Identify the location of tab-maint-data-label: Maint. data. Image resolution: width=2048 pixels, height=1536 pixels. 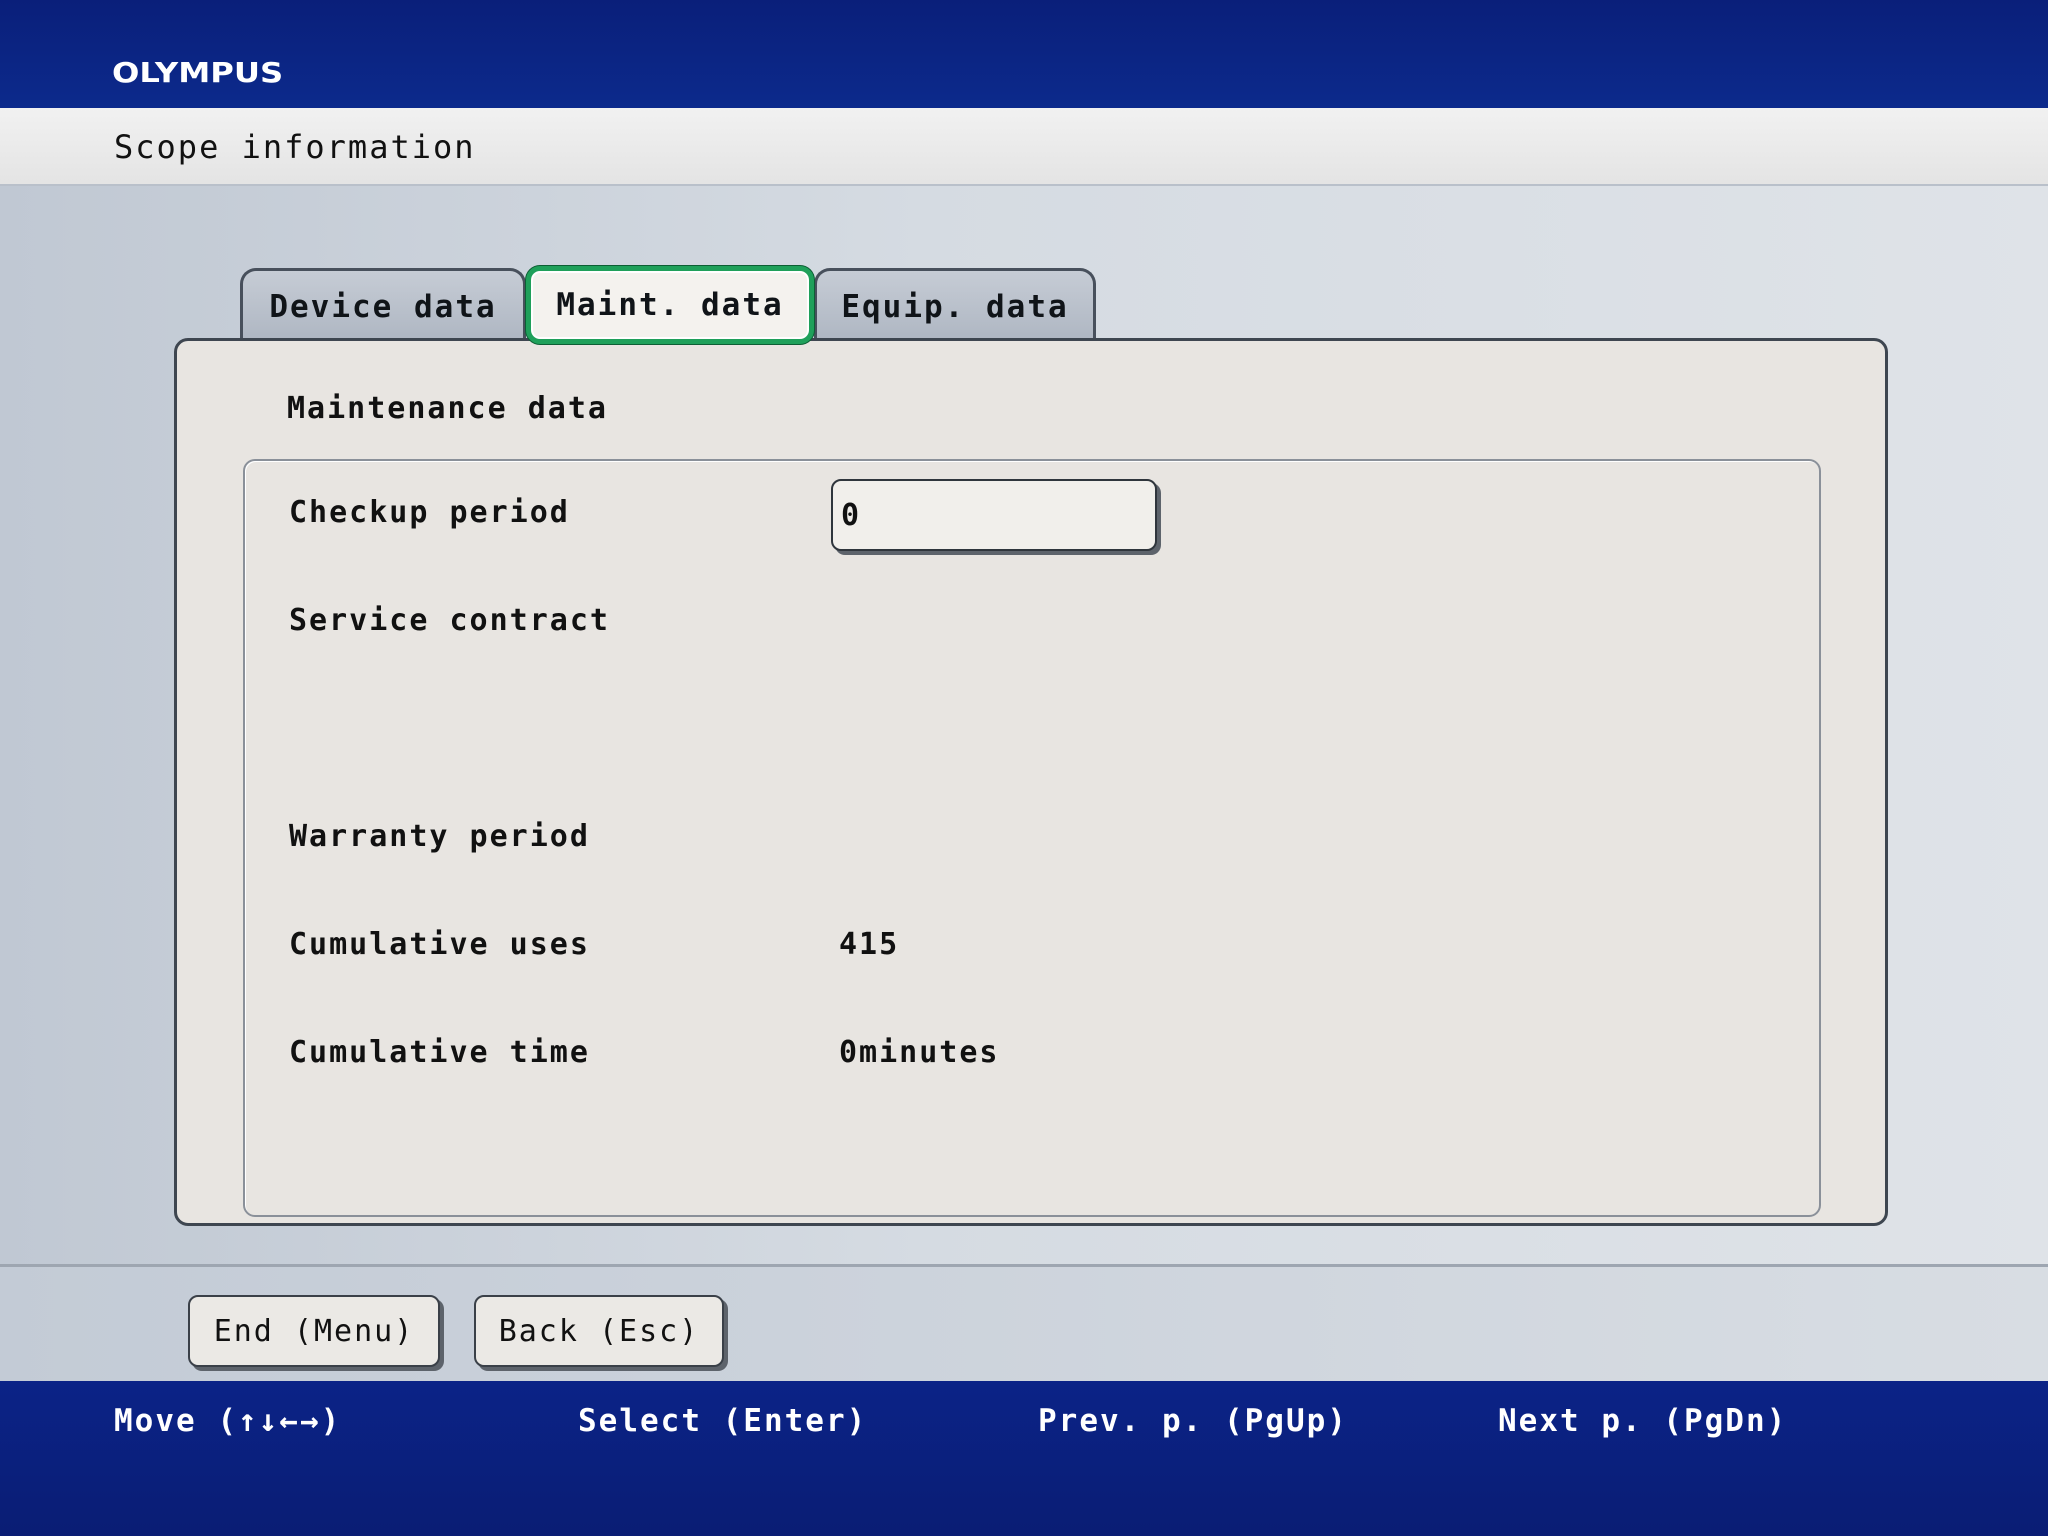
(670, 305).